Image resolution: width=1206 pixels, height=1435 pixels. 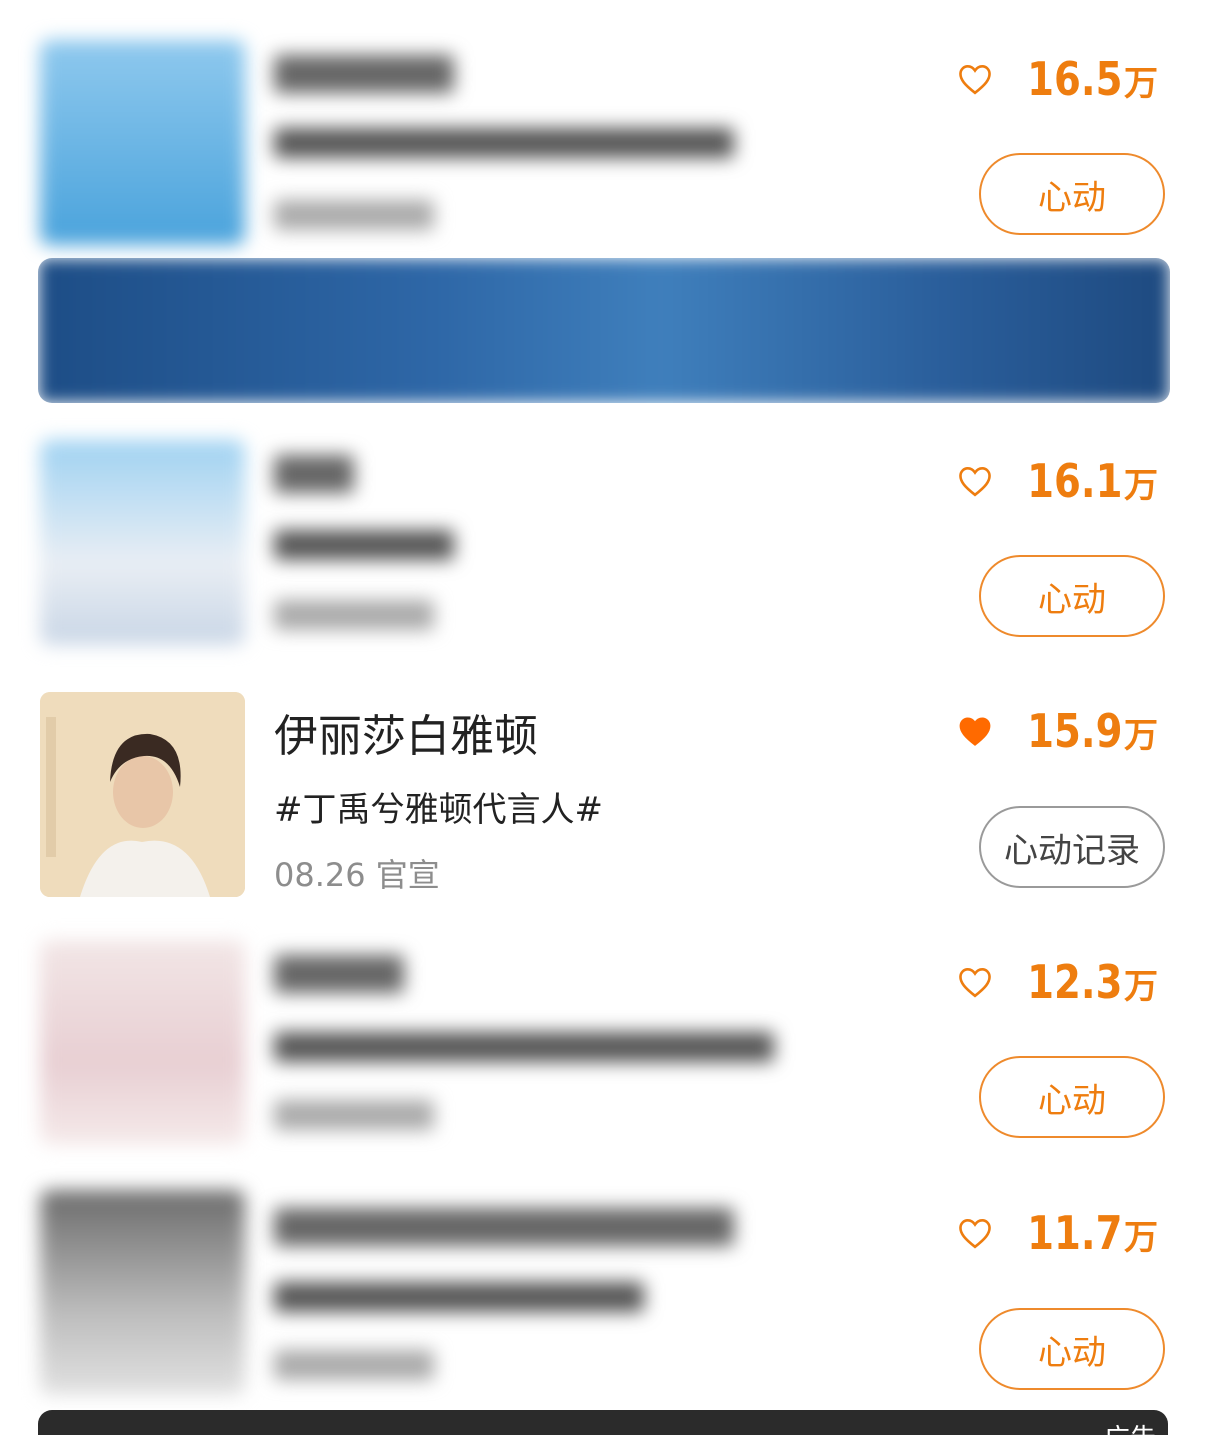 What do you see at coordinates (1074, 1233) in the screenshot?
I see `like-number: 11.7` at bounding box center [1074, 1233].